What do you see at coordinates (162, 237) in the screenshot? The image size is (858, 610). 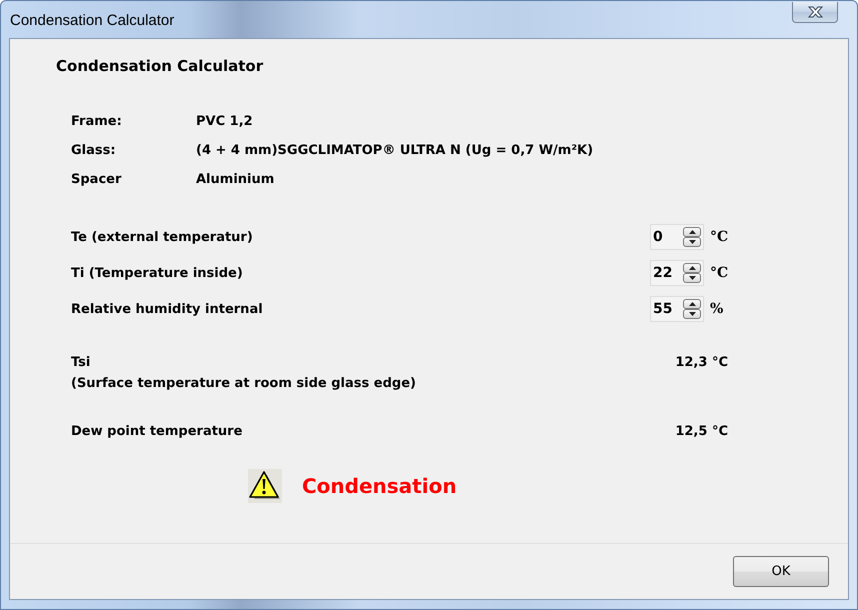 I see `input-label: Te (external temperatur)` at bounding box center [162, 237].